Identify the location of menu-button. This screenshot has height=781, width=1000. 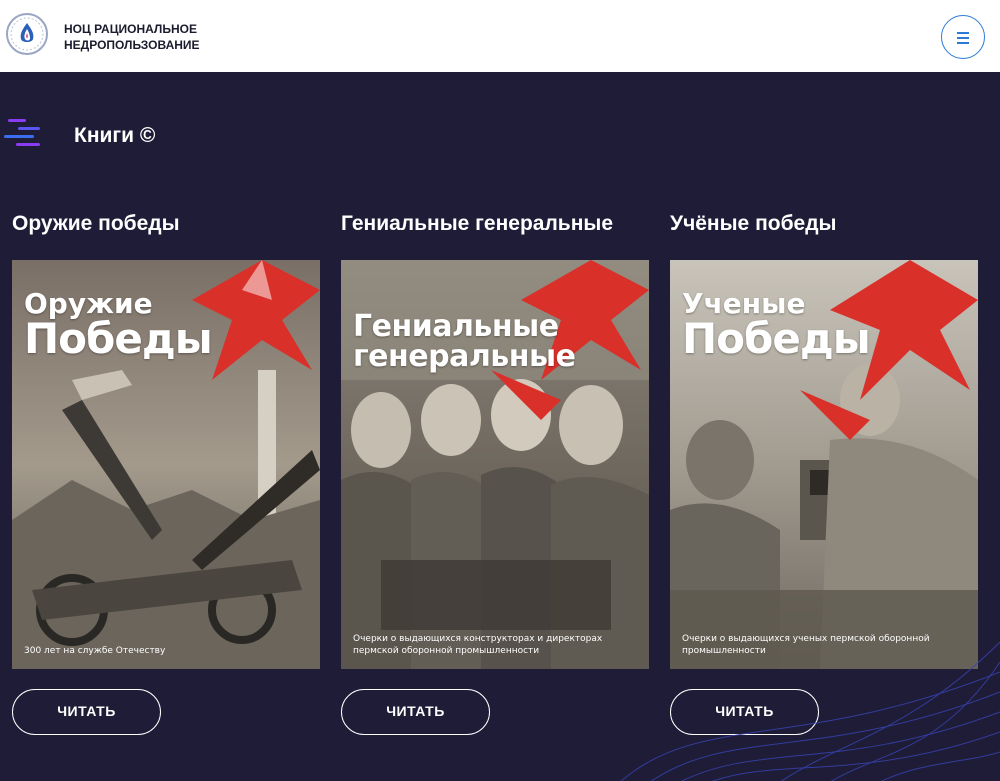
(963, 37).